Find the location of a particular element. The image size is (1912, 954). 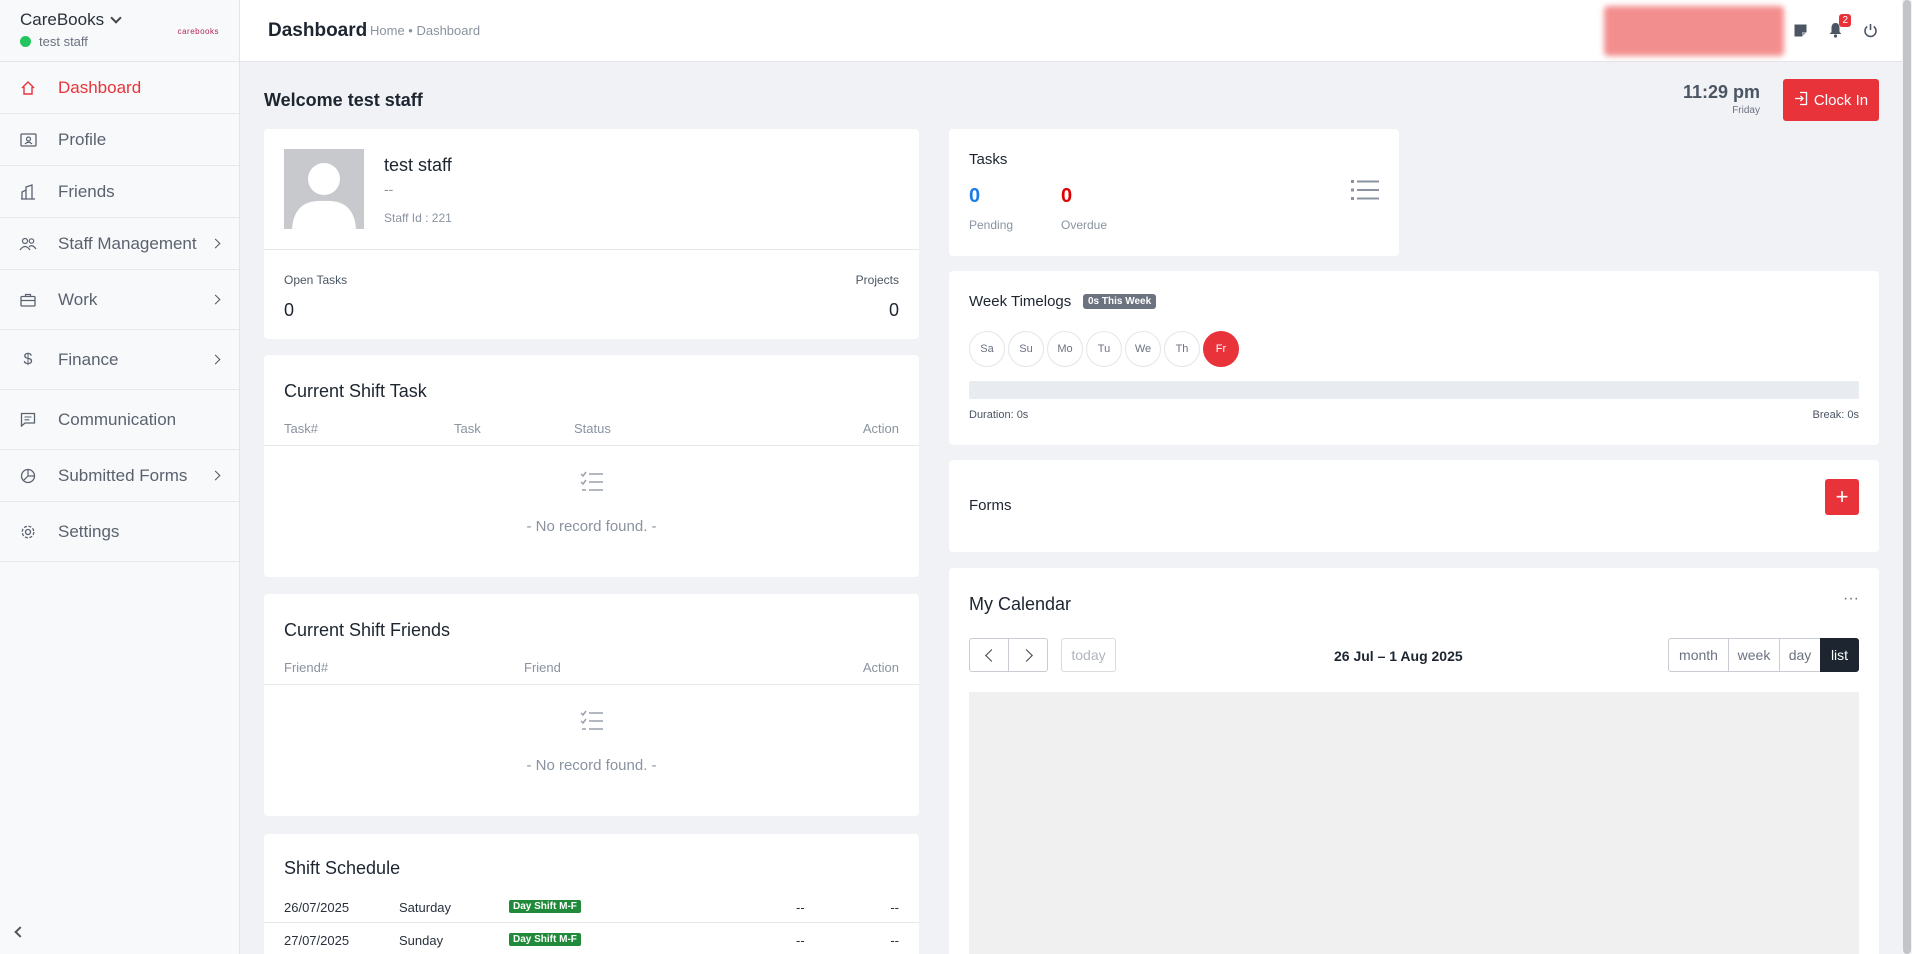

avatar is located at coordinates (324, 189).